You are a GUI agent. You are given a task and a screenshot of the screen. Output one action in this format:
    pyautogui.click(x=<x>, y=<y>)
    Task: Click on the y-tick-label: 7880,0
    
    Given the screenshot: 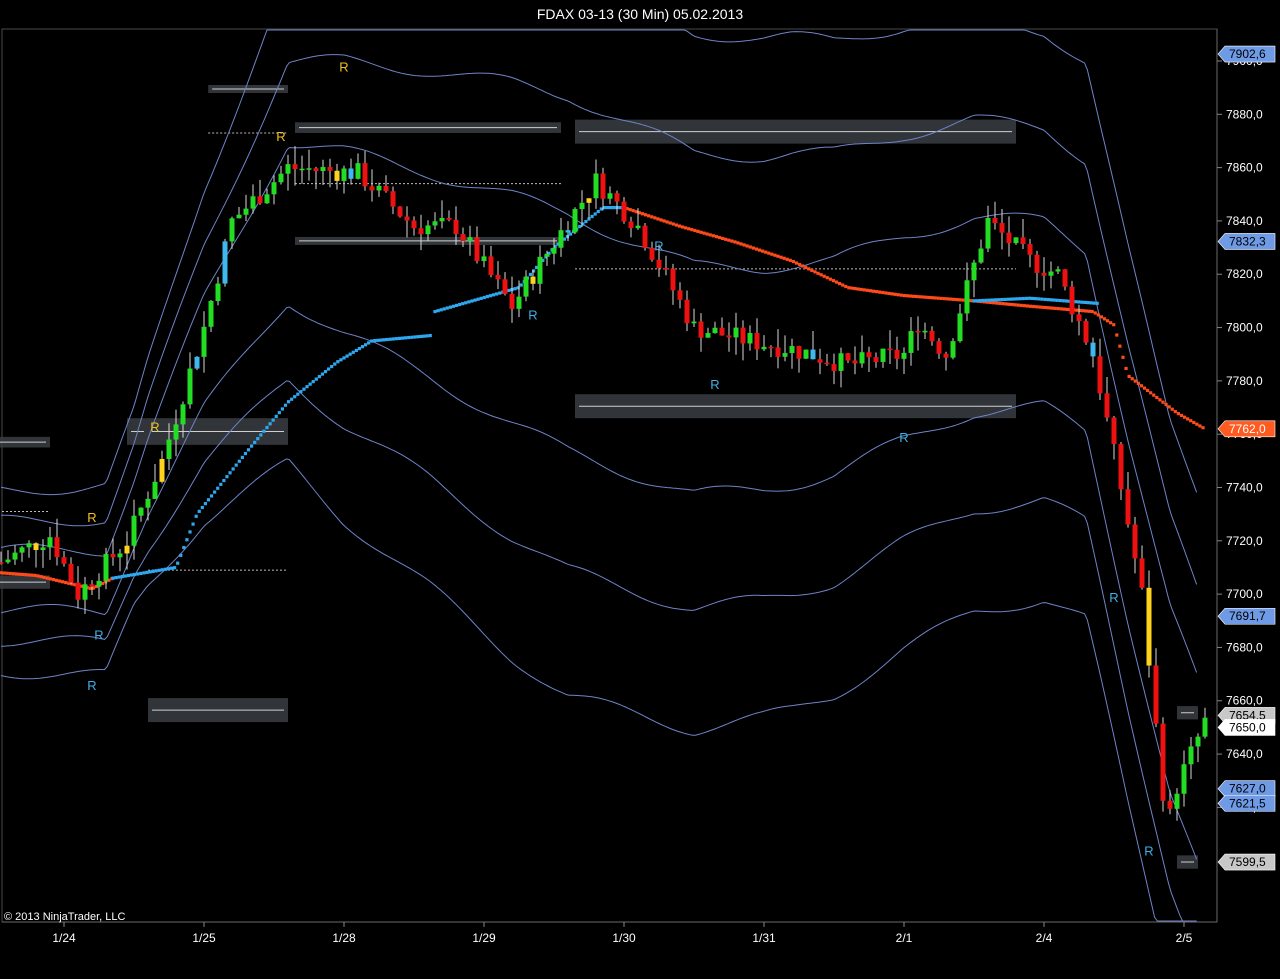 What is the action you would take?
    pyautogui.click(x=1244, y=114)
    